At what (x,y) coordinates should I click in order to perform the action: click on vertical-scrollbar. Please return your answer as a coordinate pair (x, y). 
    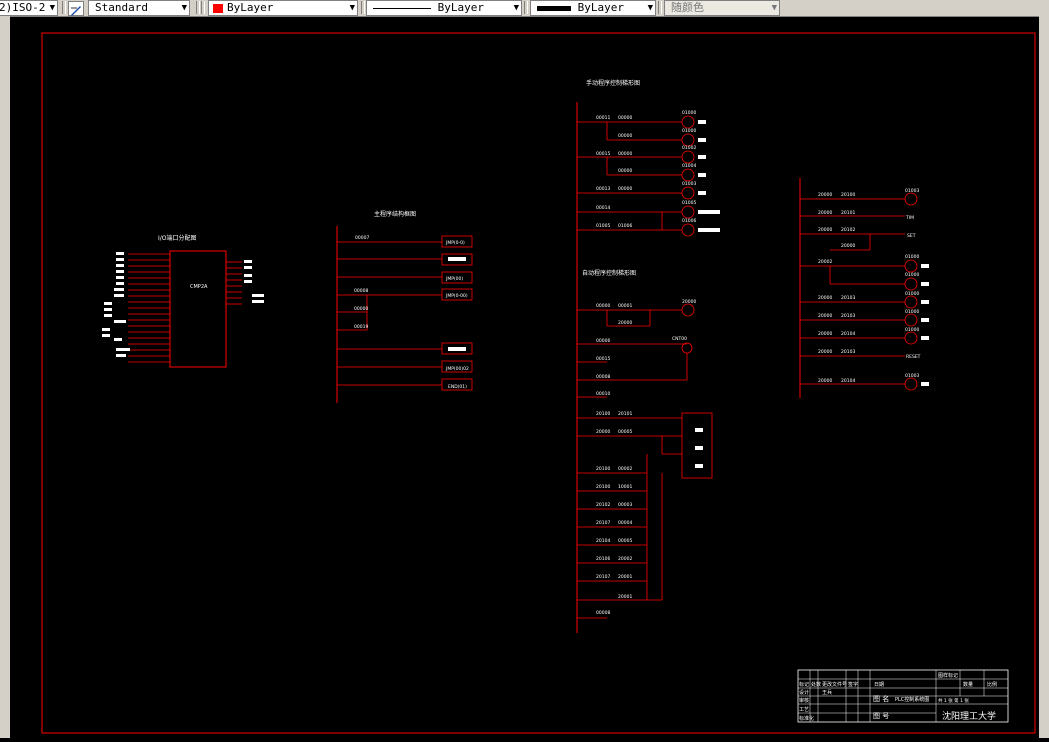
    Looking at the image, I should click on (1044, 377).